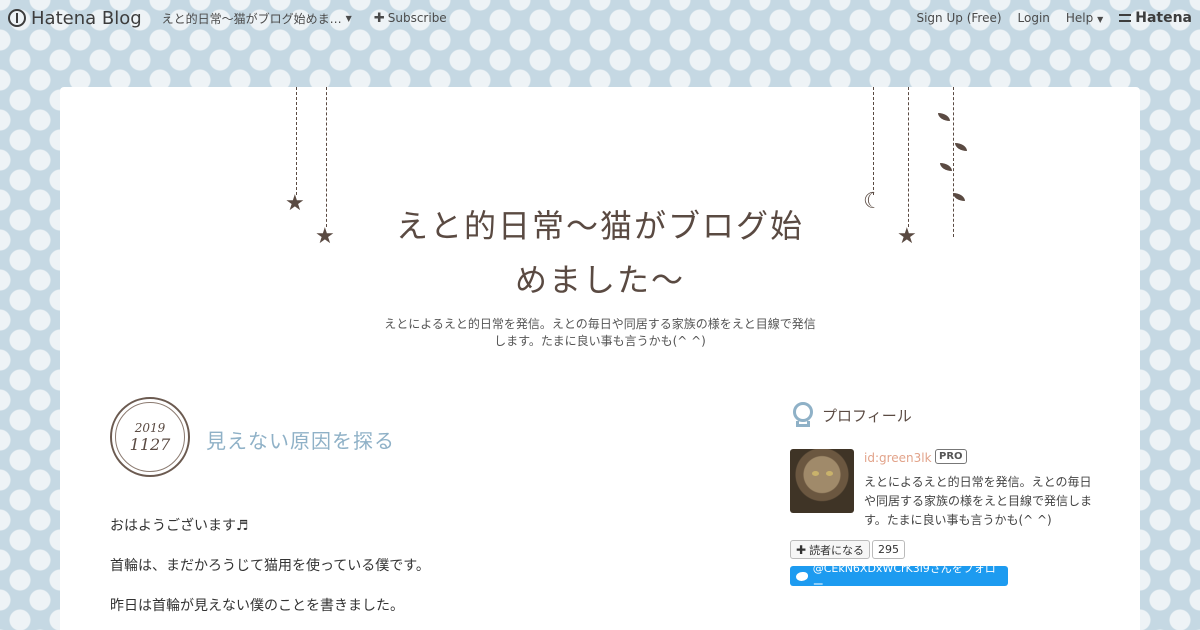  What do you see at coordinates (599, 226) in the screenshot?
I see `blog-title-line1: えと的日常〜猫がブログ始` at bounding box center [599, 226].